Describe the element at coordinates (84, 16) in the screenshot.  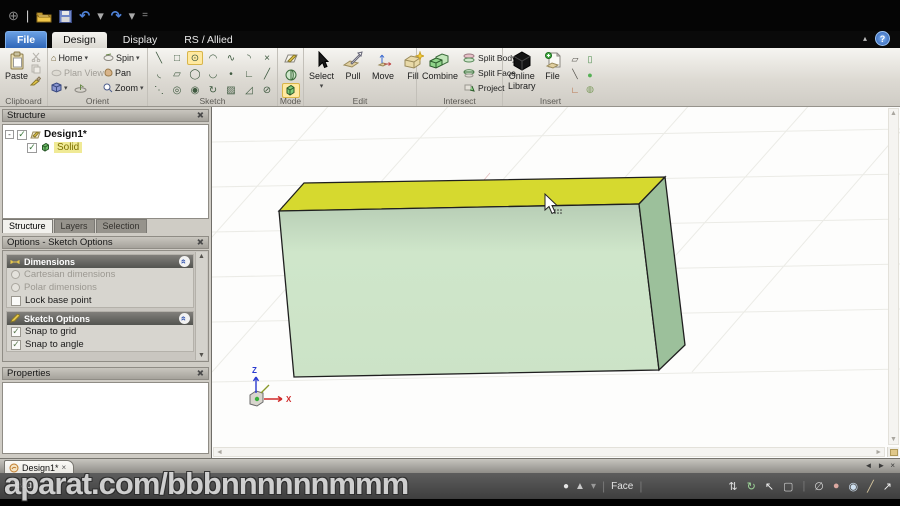
I see `undo-icon: ↶` at that location.